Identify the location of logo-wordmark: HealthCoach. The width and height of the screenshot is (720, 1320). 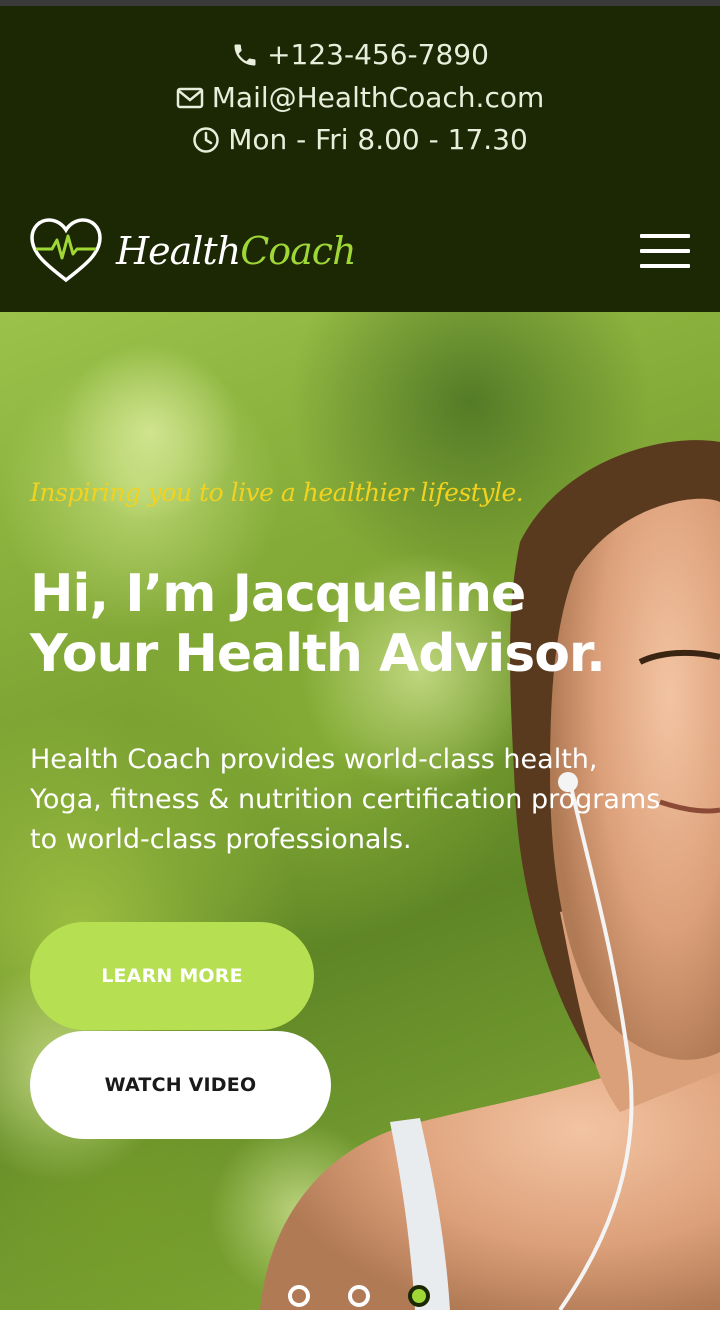
(236, 251).